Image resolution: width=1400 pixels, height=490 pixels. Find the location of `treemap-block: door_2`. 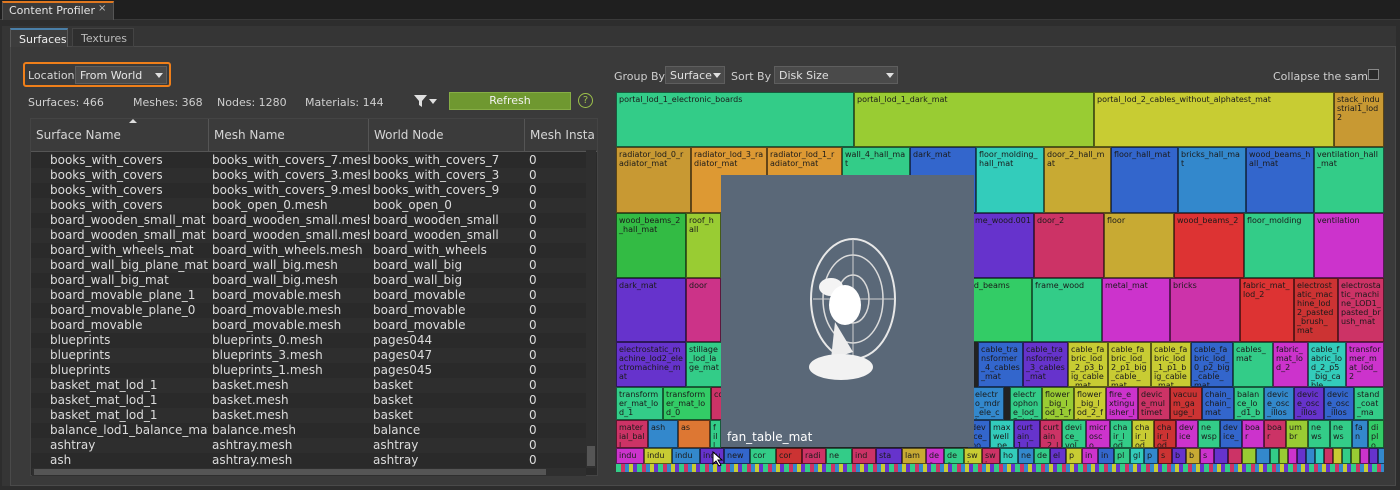

treemap-block: door_2 is located at coordinates (1069, 245).